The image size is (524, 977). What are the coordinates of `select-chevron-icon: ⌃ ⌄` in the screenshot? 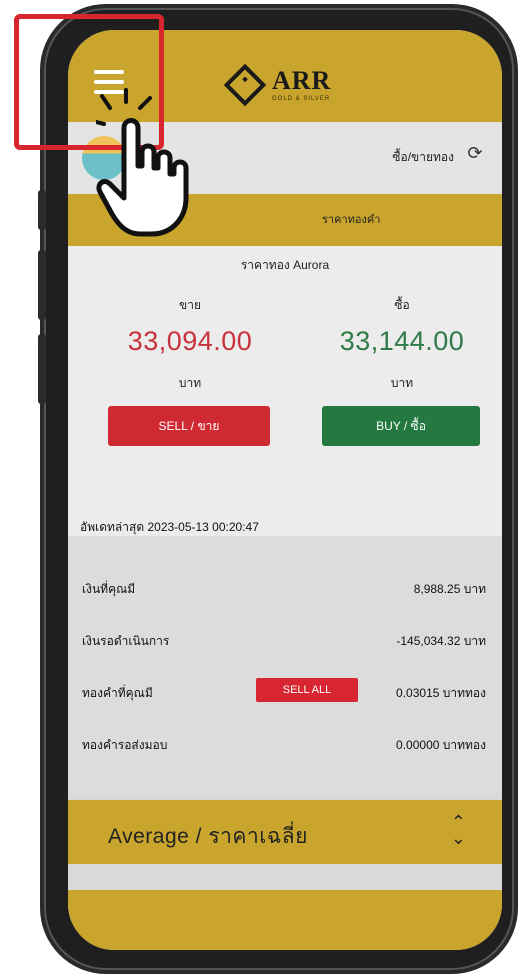 It's located at (458, 830).